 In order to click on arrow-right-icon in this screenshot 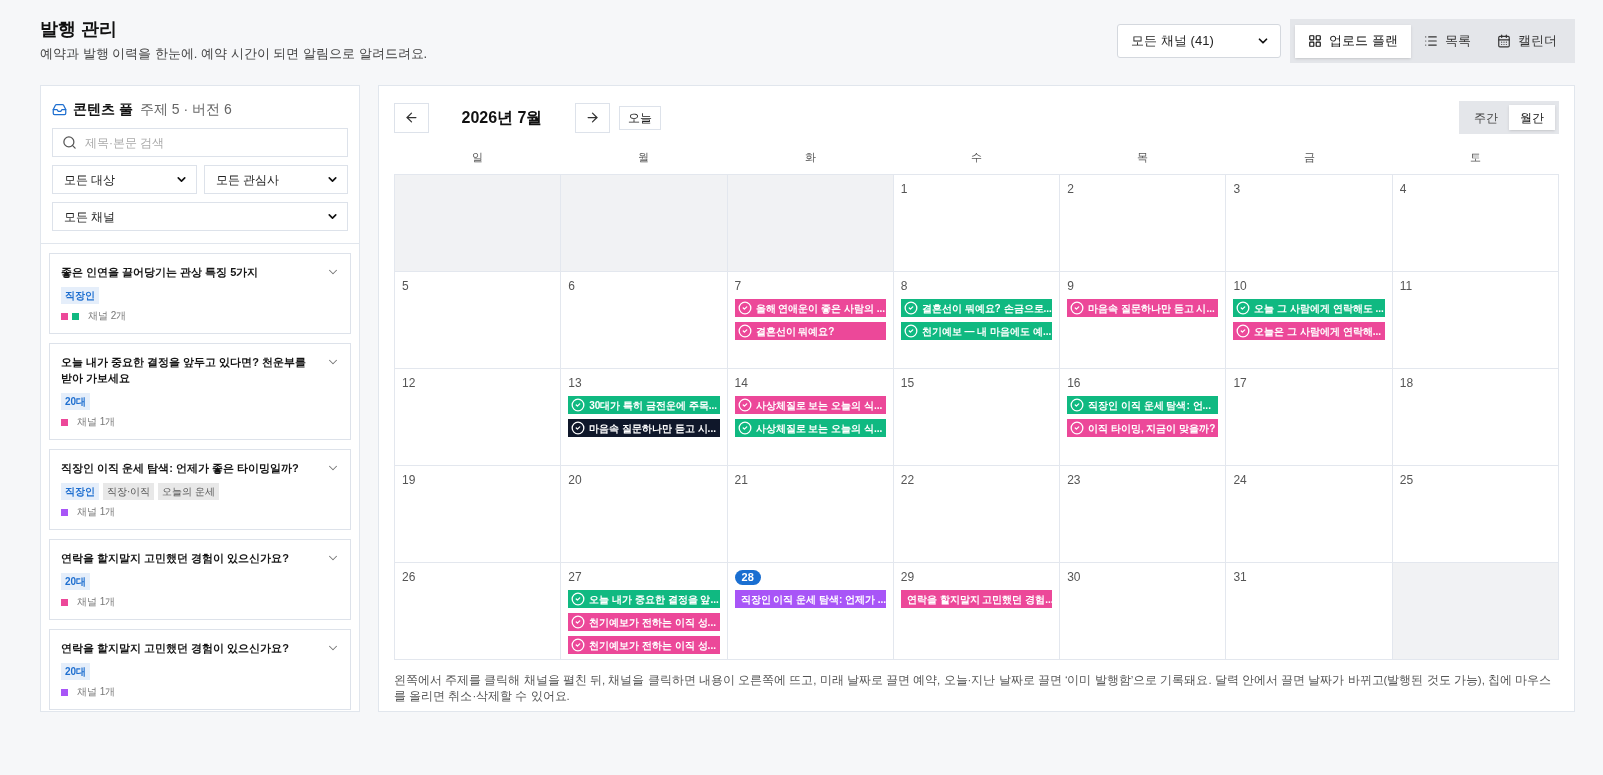, I will do `click(592, 117)`.